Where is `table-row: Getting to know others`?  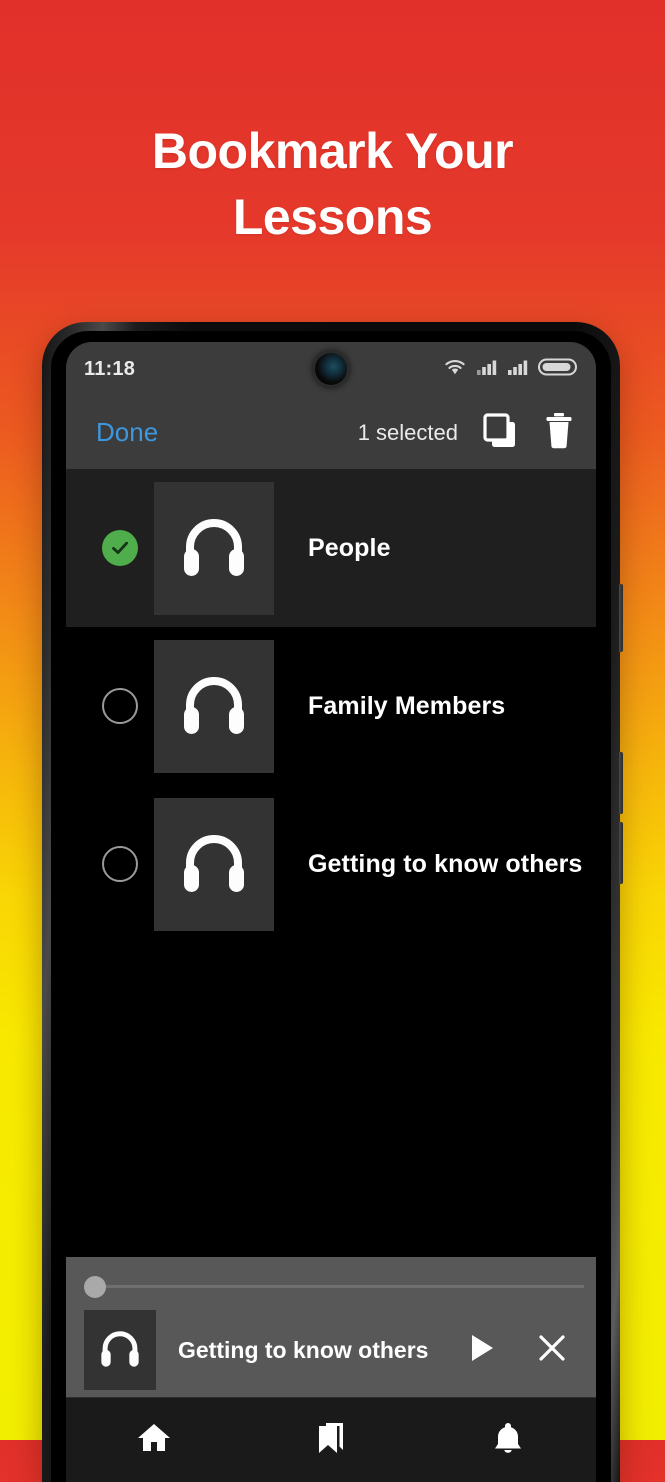
table-row: Getting to know others is located at coordinates (331, 864).